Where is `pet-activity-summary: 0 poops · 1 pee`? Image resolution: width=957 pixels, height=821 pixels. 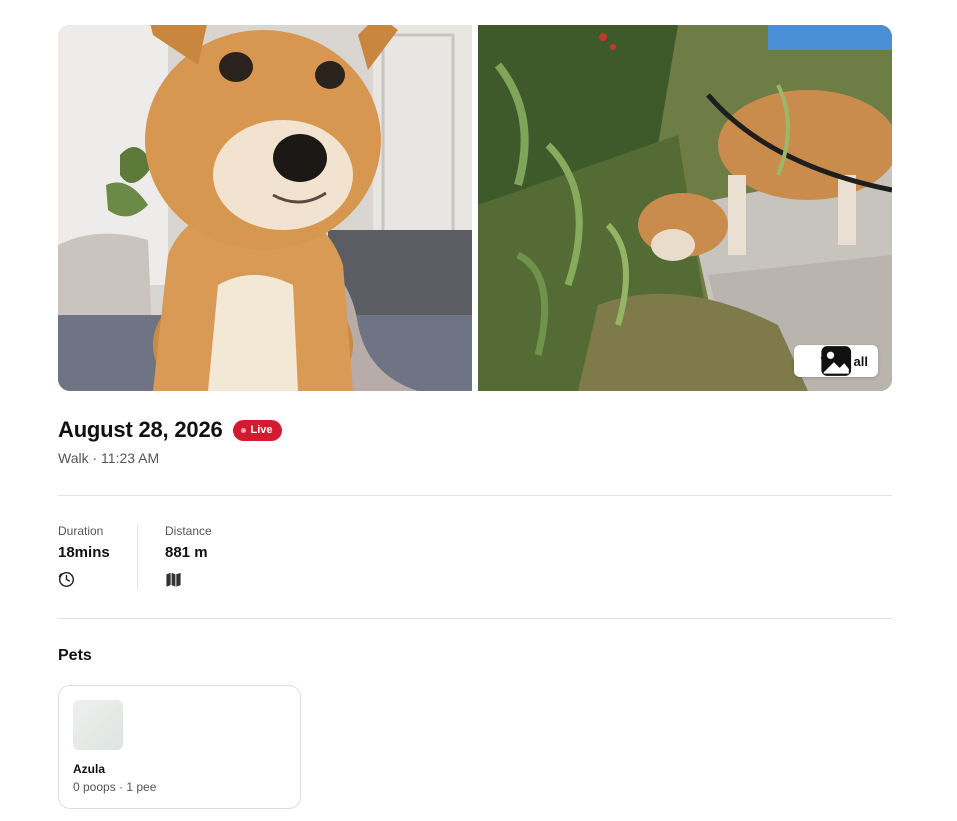
pet-activity-summary: 0 poops · 1 pee is located at coordinates (115, 787).